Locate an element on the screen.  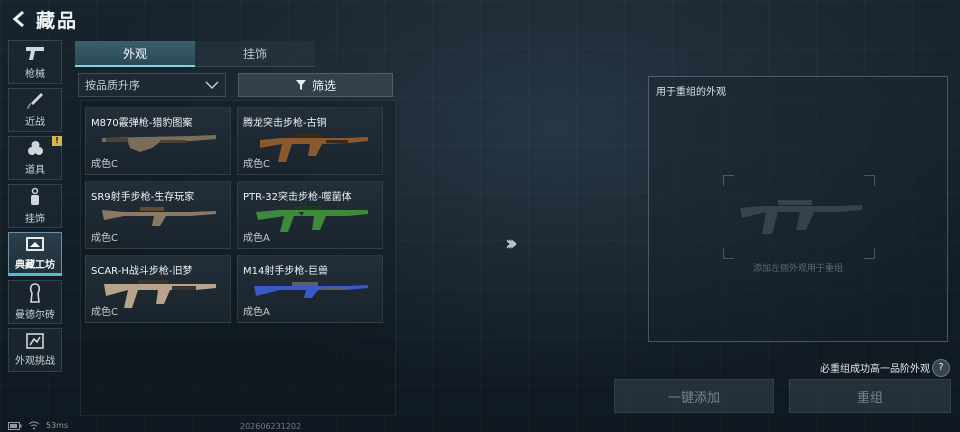
guarantee-text: 必重组成功高一品阶外观 is located at coordinates (875, 369).